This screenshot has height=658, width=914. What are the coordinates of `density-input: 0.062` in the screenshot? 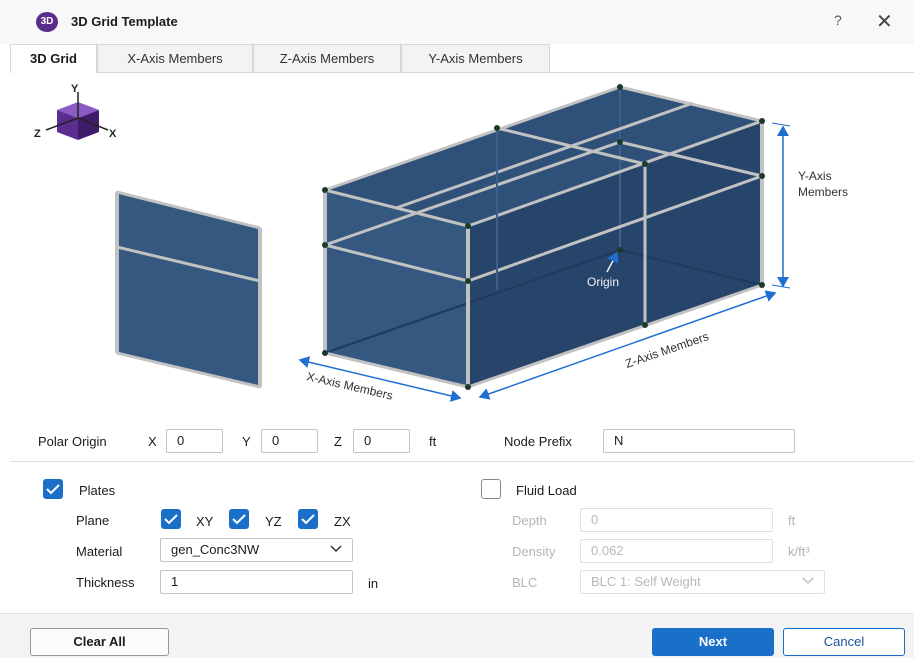 It's located at (676, 551).